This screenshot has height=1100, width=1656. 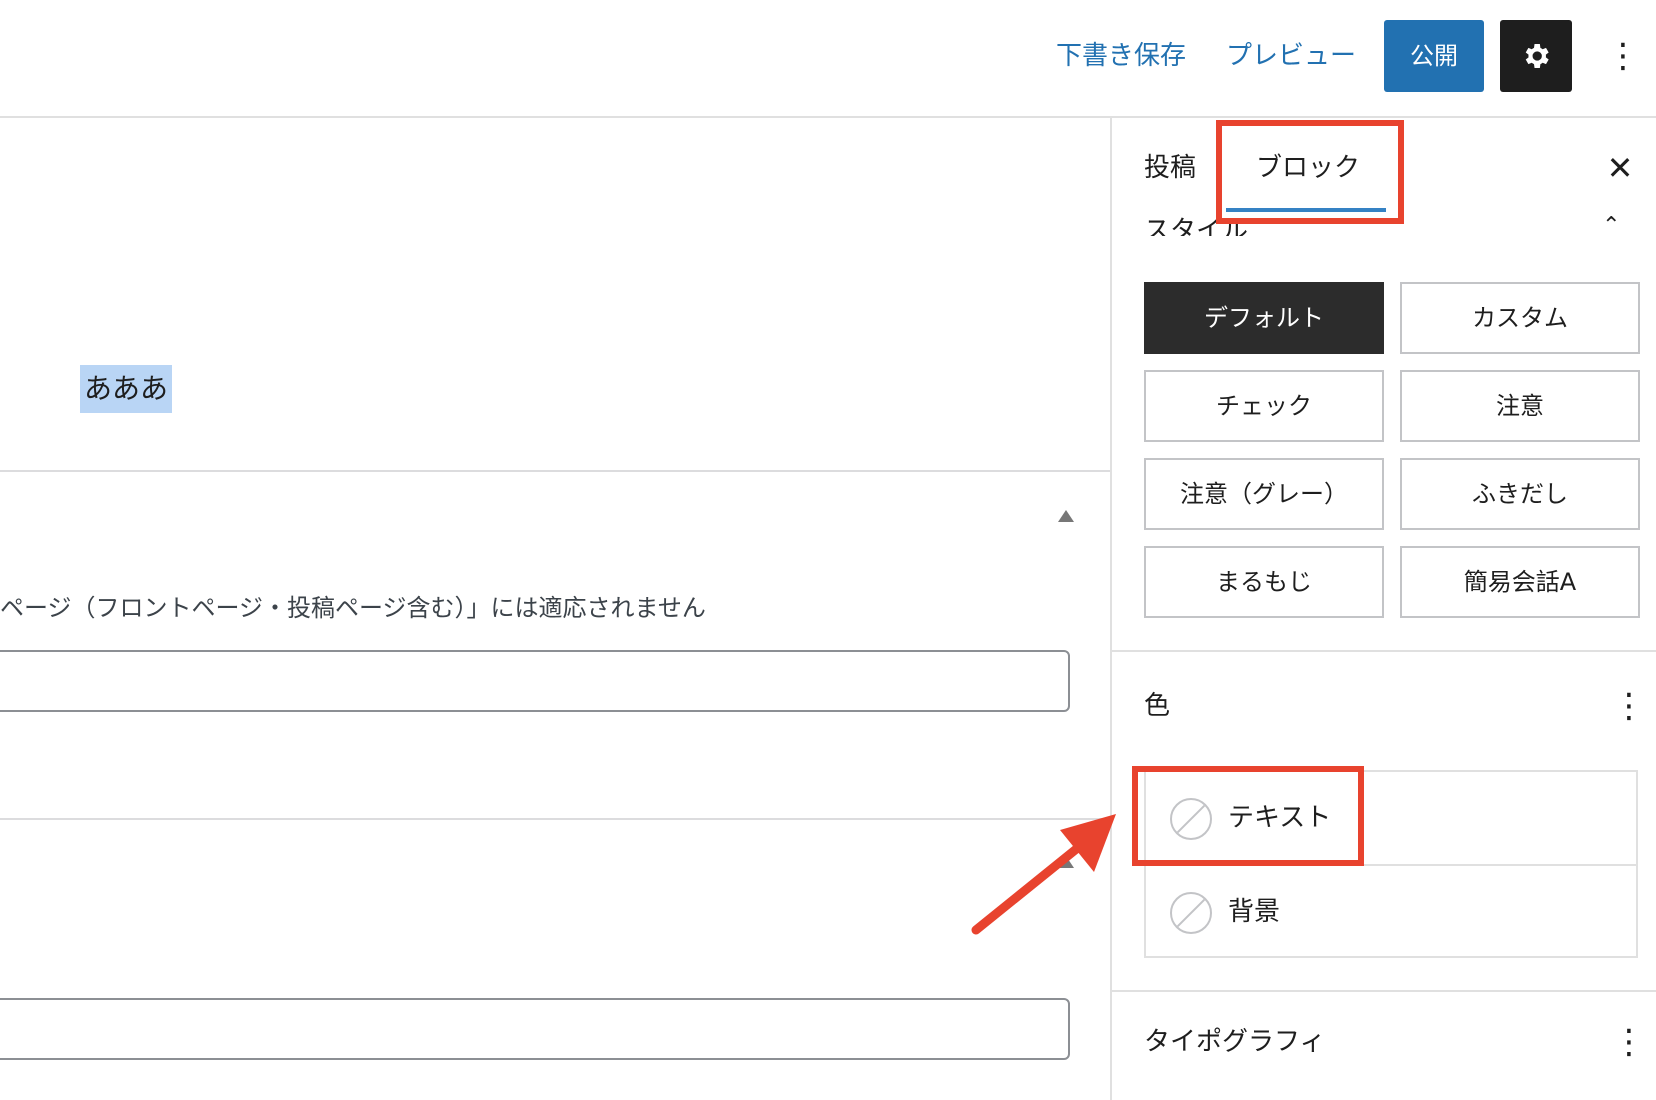 I want to click on annotation-arrow-icon, so click(x=1043, y=874).